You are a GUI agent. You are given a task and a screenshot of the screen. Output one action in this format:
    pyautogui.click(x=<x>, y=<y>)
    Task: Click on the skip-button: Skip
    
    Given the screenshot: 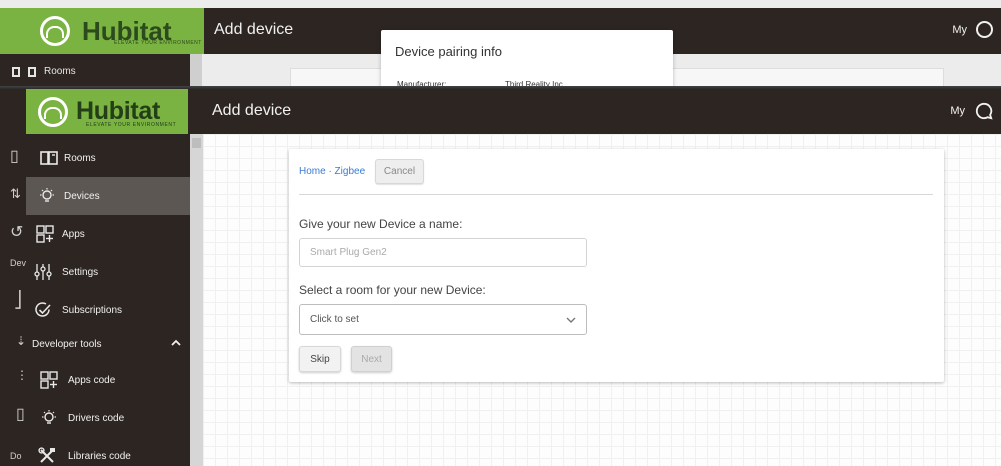 What is the action you would take?
    pyautogui.click(x=320, y=359)
    